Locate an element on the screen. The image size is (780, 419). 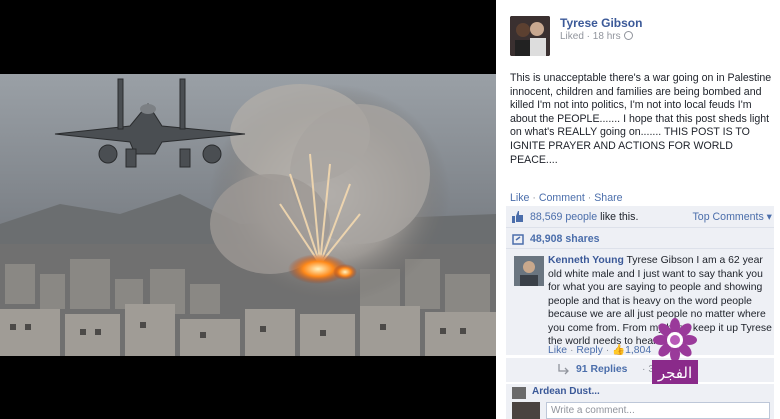
author-avatar is located at coordinates (530, 36).